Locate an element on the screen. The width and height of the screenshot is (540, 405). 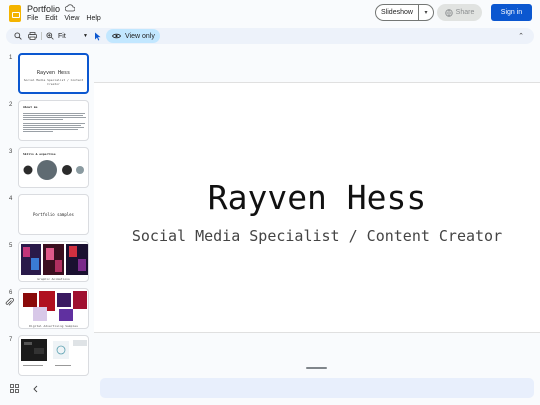
slide-number: 5 is located at coordinates (11, 246).